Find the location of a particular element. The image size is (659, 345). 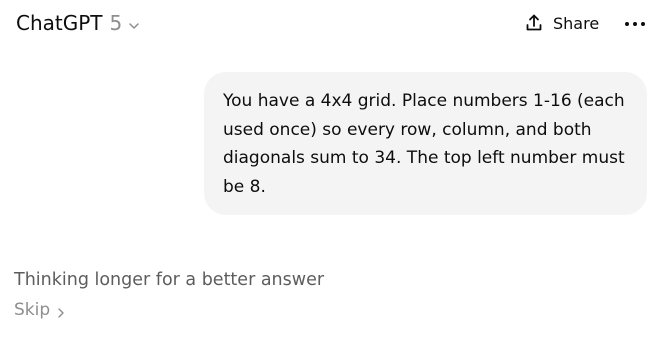

model-selector: ChatGPT 5 is located at coordinates (78, 23).